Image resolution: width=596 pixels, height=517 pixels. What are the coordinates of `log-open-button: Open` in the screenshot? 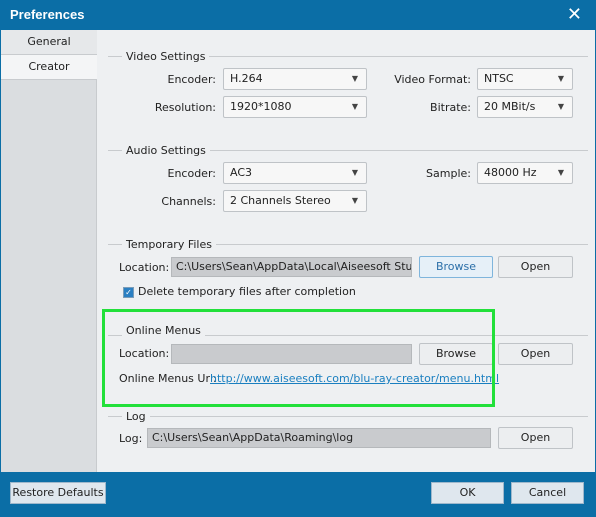 It's located at (535, 438).